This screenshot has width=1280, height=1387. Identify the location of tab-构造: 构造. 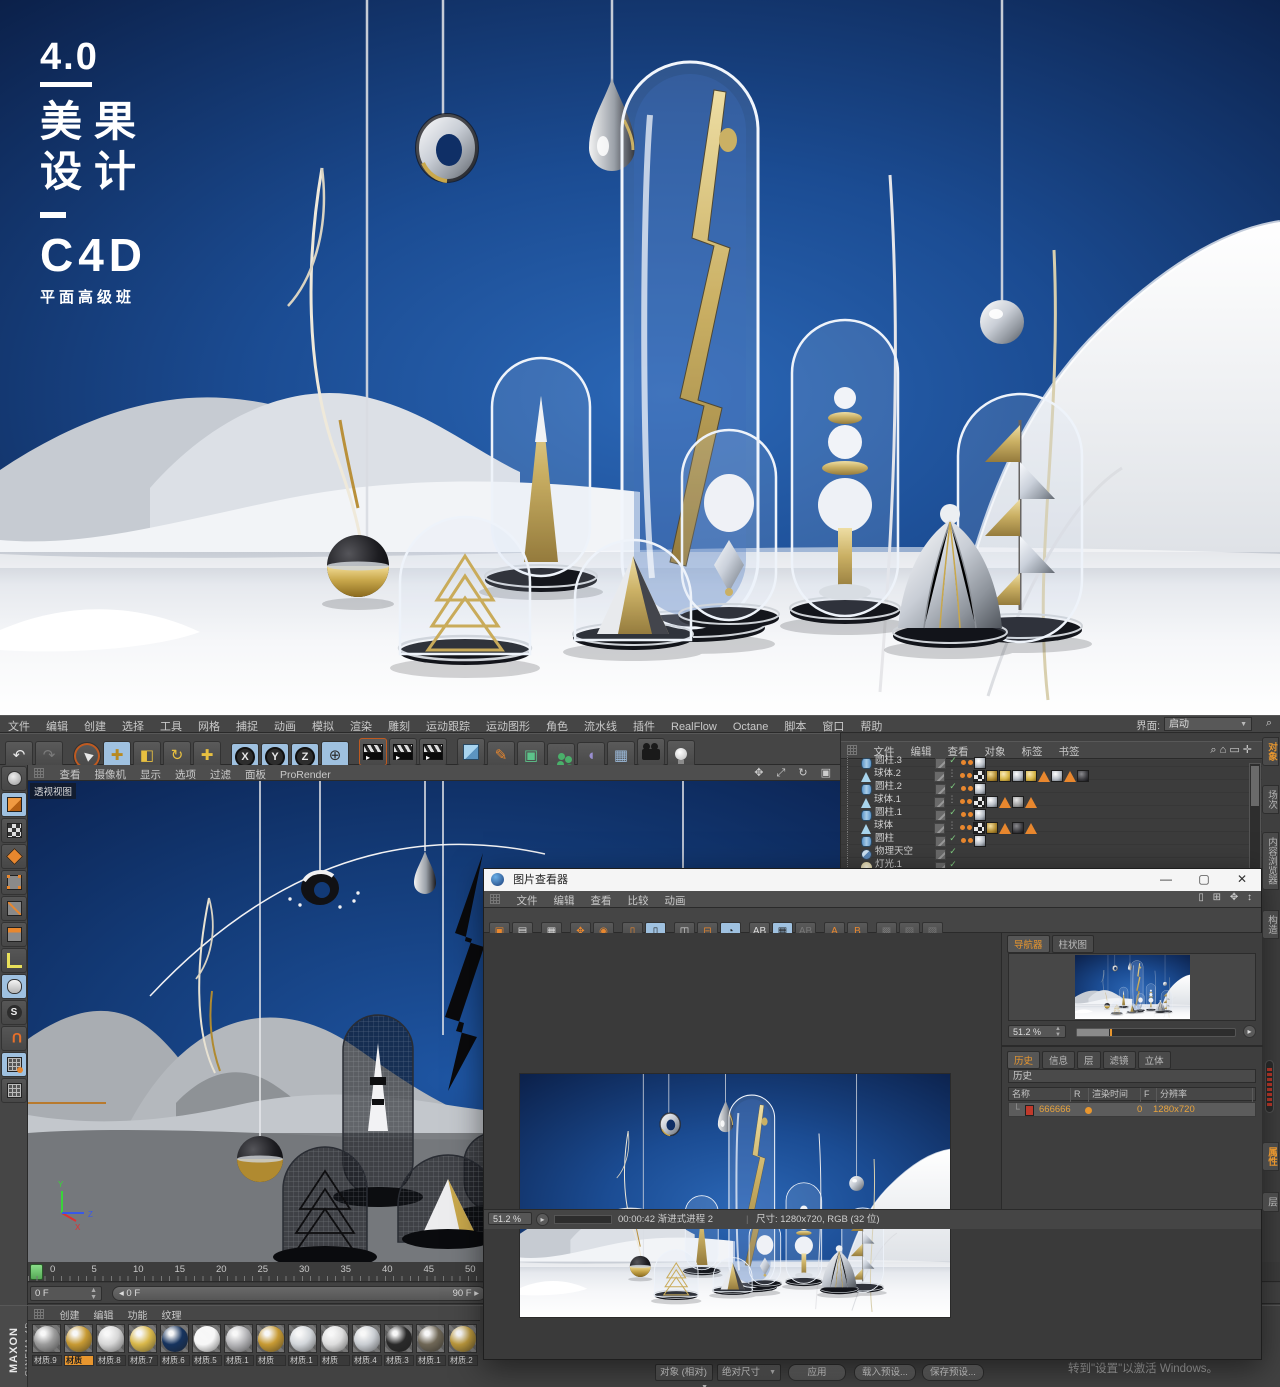
(1270, 924).